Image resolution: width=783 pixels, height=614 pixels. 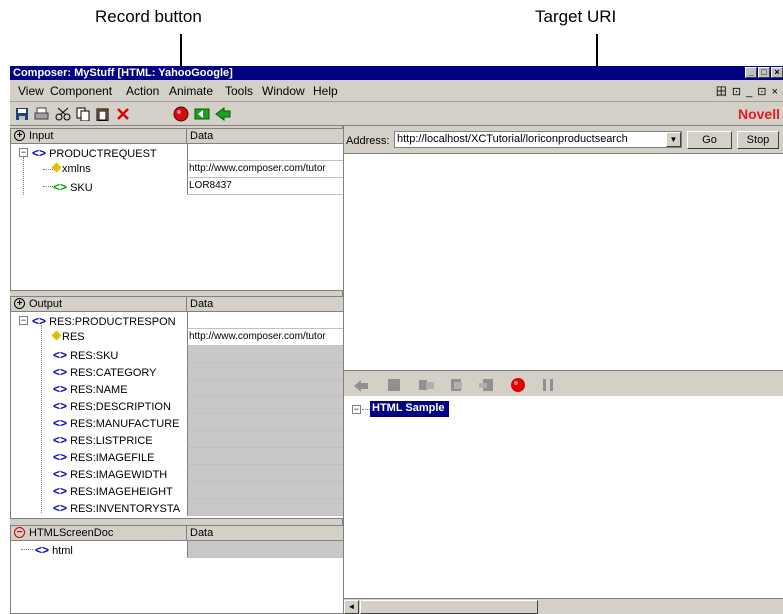 What do you see at coordinates (76, 169) in the screenshot?
I see `node-label: xmlns` at bounding box center [76, 169].